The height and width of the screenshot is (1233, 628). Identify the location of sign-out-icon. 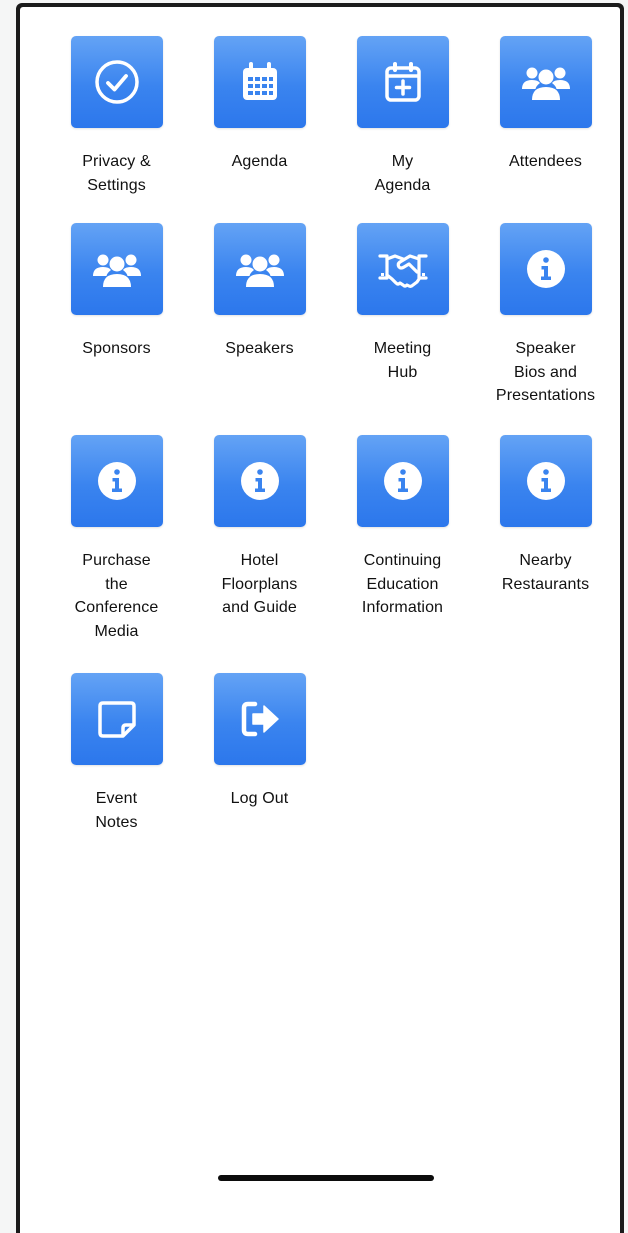
(260, 719).